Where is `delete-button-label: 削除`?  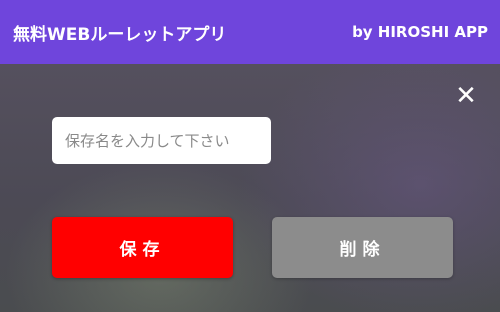
delete-button-label: 削除 is located at coordinates (362, 250).